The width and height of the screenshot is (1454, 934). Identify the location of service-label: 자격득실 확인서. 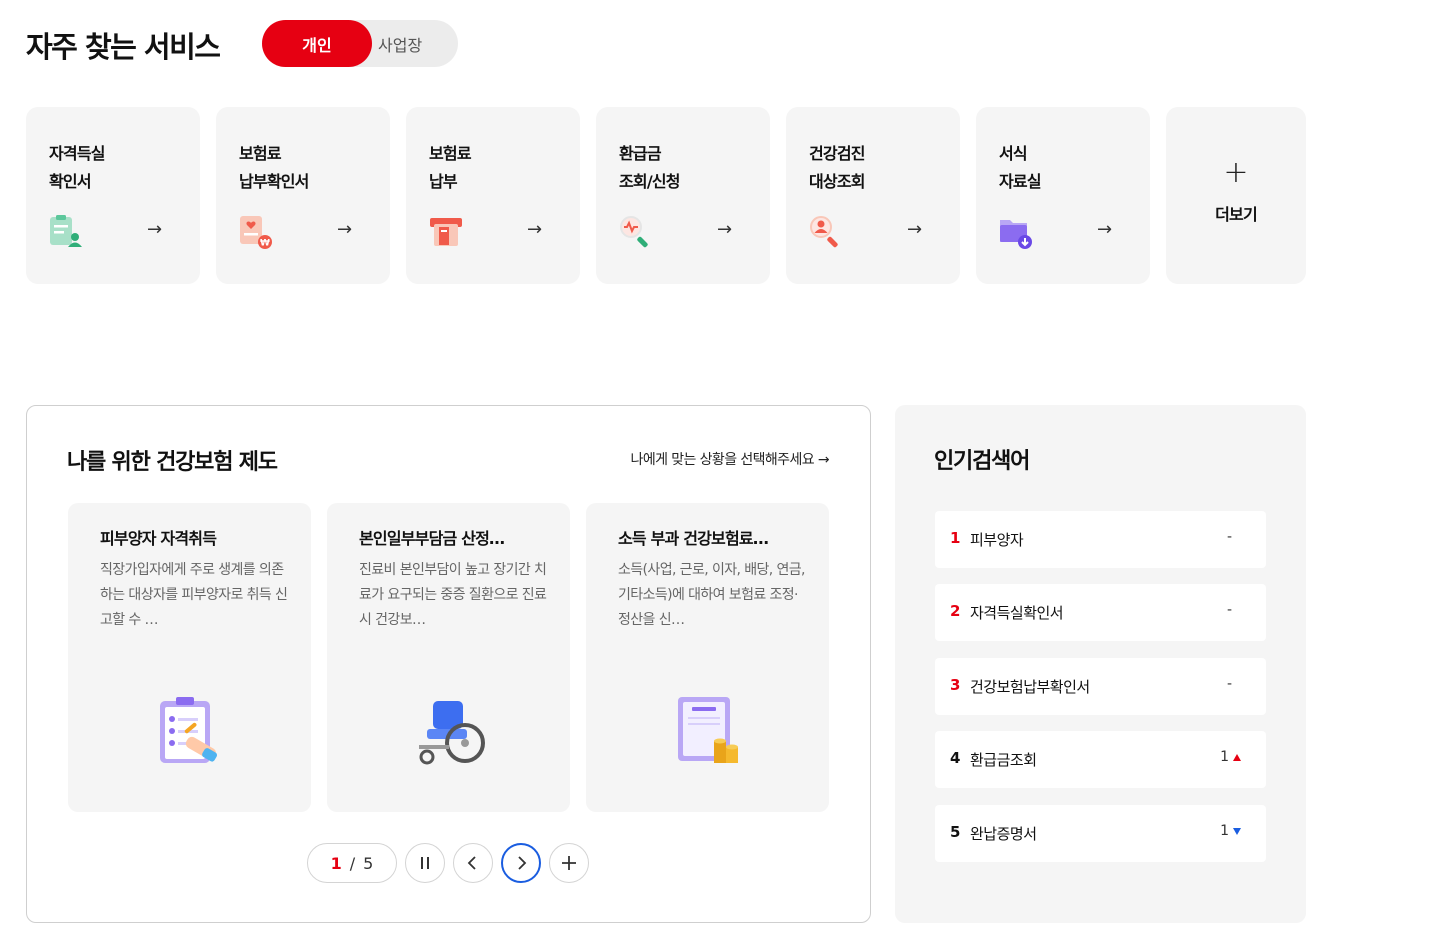
(77, 167).